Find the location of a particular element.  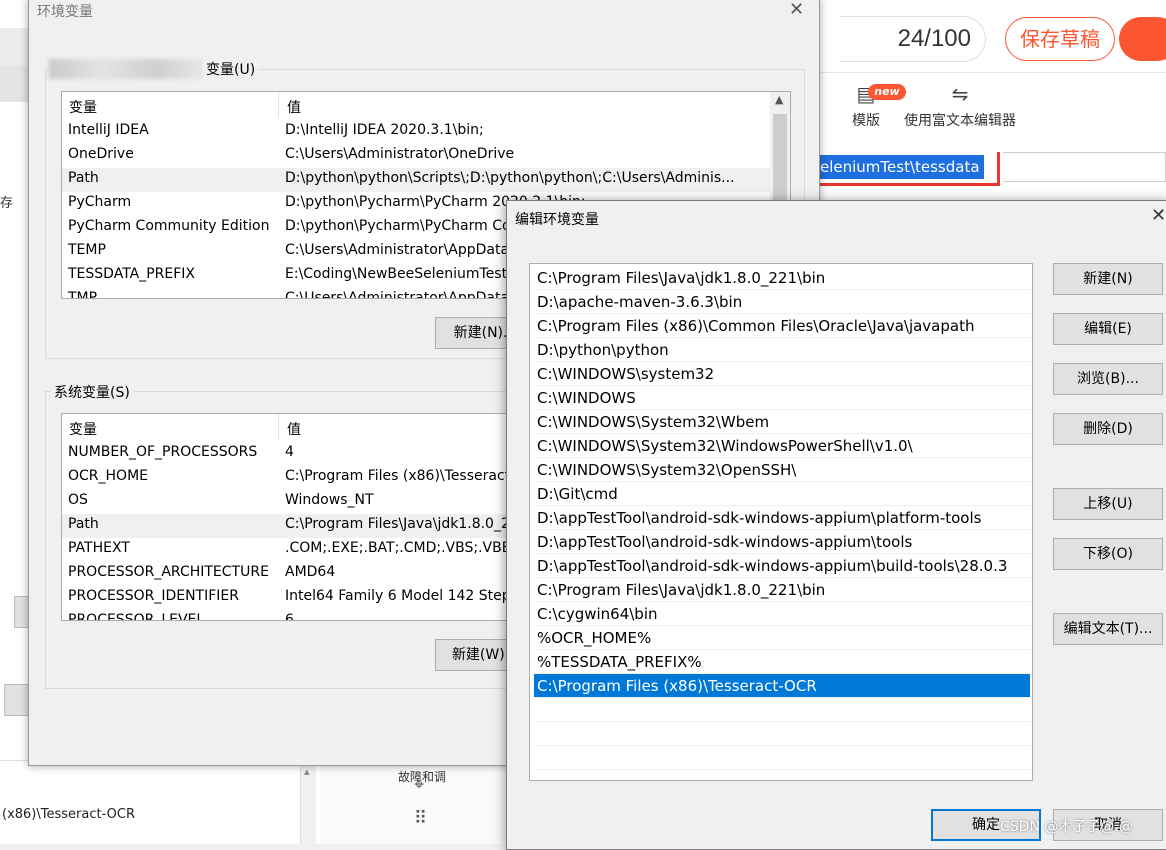

richtext-tool: ⇋ 使用富文本编辑器 is located at coordinates (960, 108).